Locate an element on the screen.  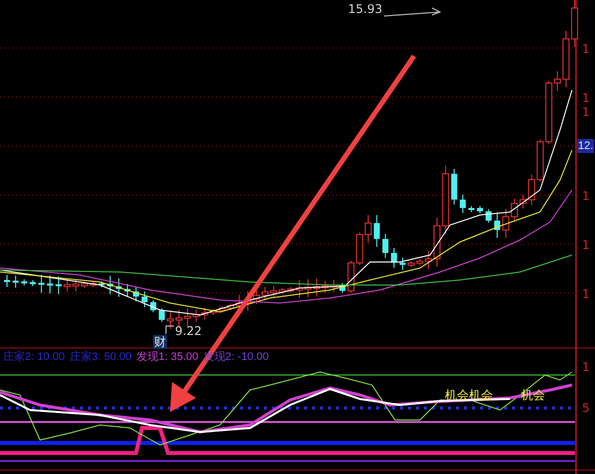
low-price-label: 9.22 is located at coordinates (188, 331).